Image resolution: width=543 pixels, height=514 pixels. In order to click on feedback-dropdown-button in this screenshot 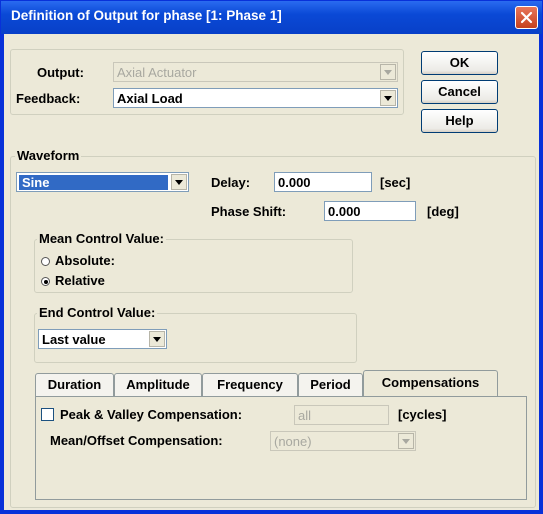, I will do `click(388, 98)`.